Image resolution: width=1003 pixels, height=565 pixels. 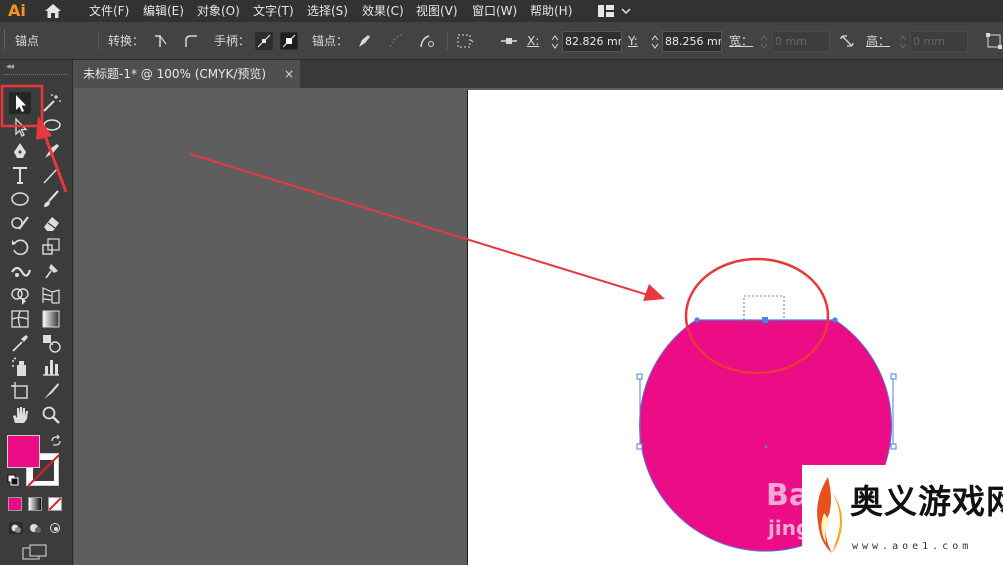 I want to click on cut-path-icon, so click(x=427, y=41).